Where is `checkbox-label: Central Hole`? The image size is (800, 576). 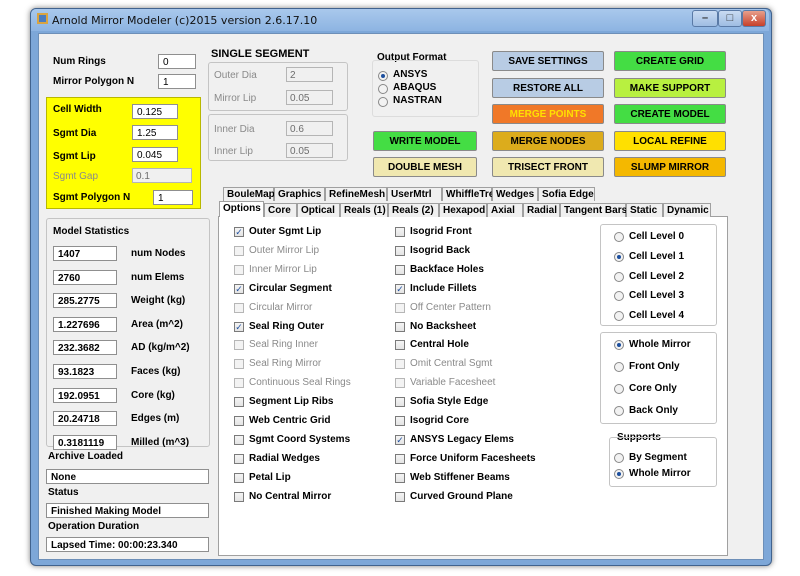
checkbox-label: Central Hole is located at coordinates (439, 345).